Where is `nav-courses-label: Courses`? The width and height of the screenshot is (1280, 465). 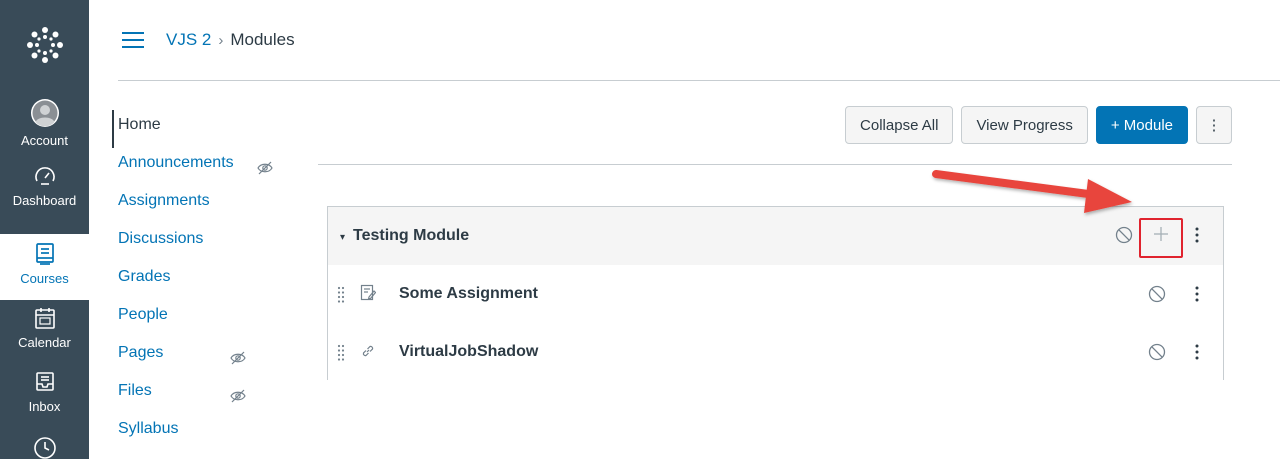 nav-courses-label: Courses is located at coordinates (44, 278).